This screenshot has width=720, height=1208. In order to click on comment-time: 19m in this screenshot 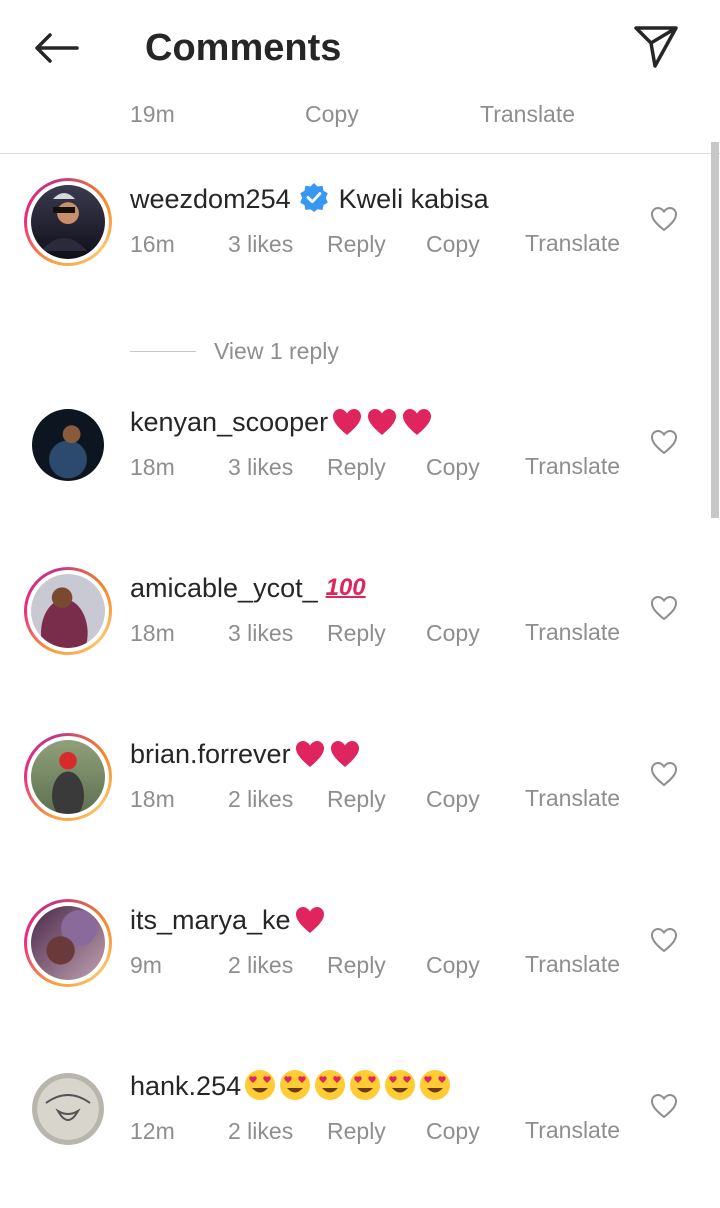, I will do `click(152, 114)`.